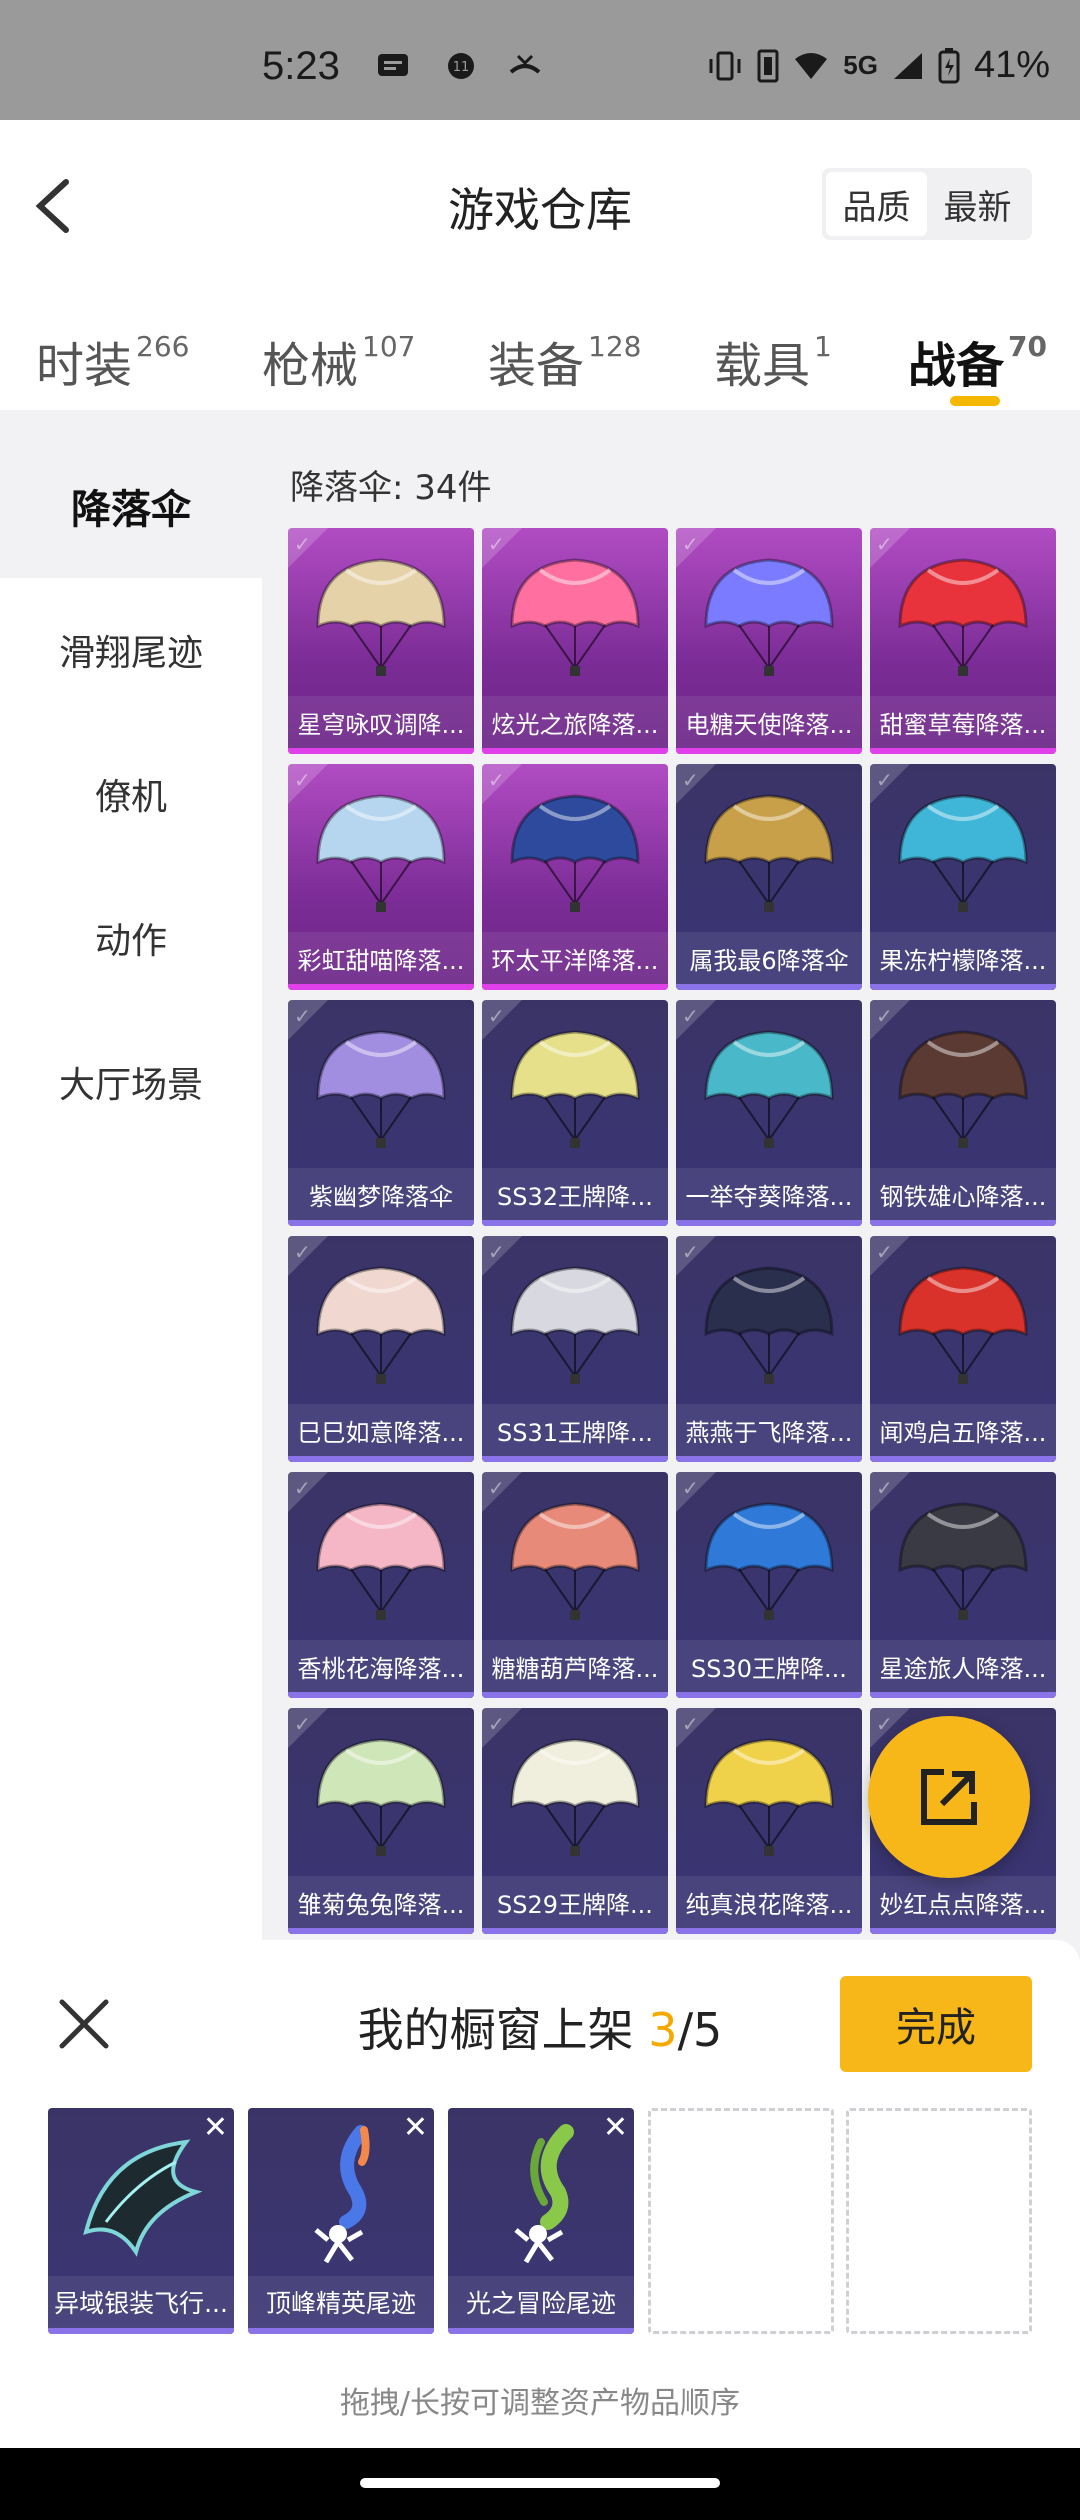  Describe the element at coordinates (131, 794) in the screenshot. I see `sidebar-item-wingman: 僚机` at that location.